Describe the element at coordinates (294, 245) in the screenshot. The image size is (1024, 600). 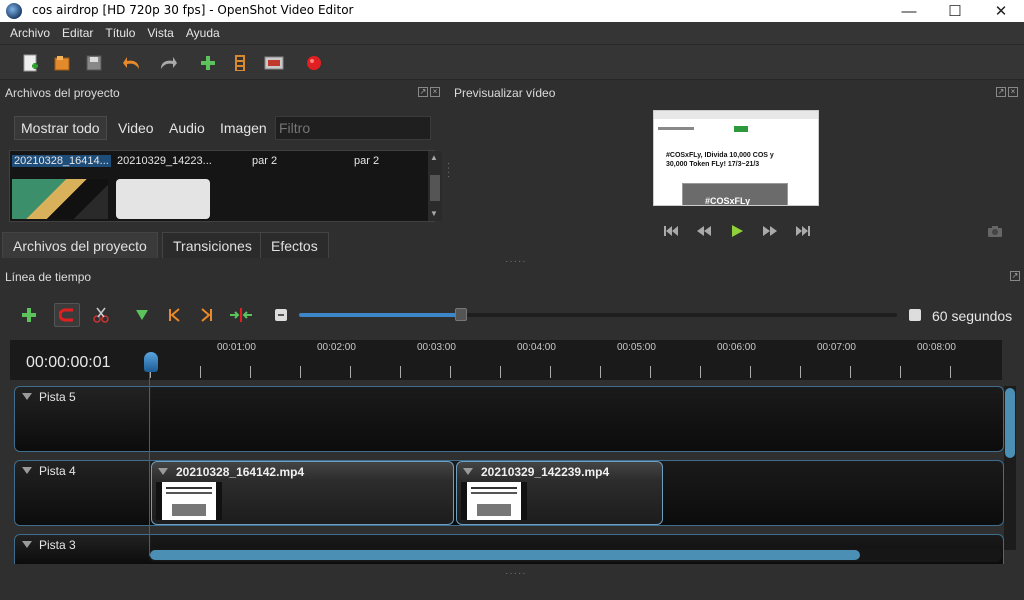
I see `tab-effects: Efectos` at that location.